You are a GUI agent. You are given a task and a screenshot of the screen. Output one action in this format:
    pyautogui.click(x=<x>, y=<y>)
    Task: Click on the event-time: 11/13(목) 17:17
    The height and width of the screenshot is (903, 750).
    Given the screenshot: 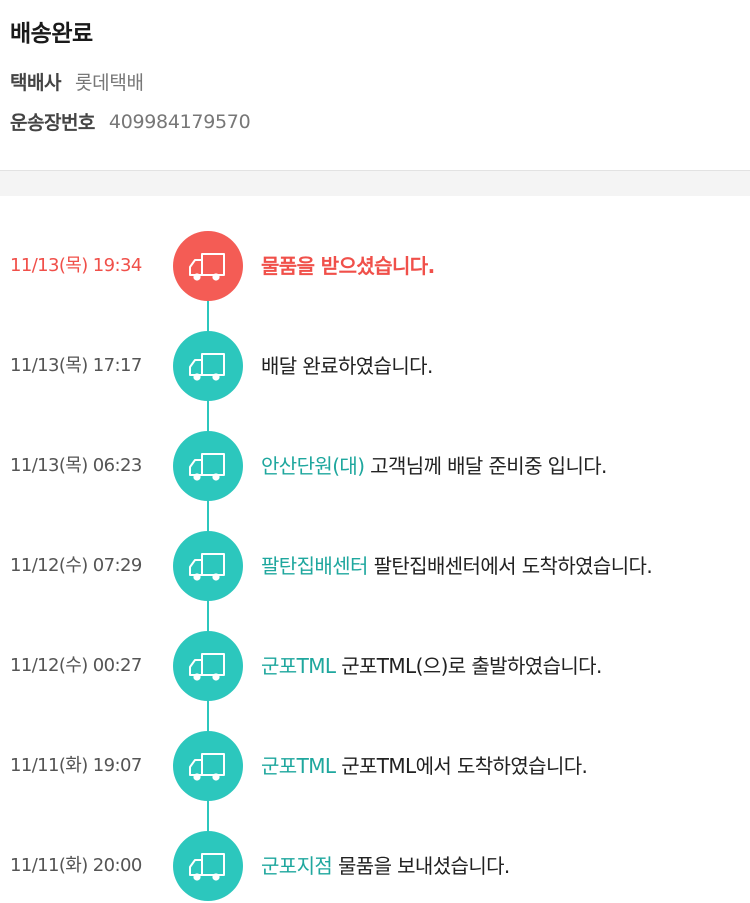 What is the action you would take?
    pyautogui.click(x=76, y=365)
    